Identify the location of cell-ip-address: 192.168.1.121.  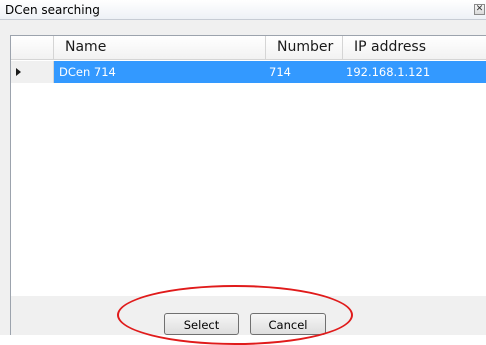
(414, 72).